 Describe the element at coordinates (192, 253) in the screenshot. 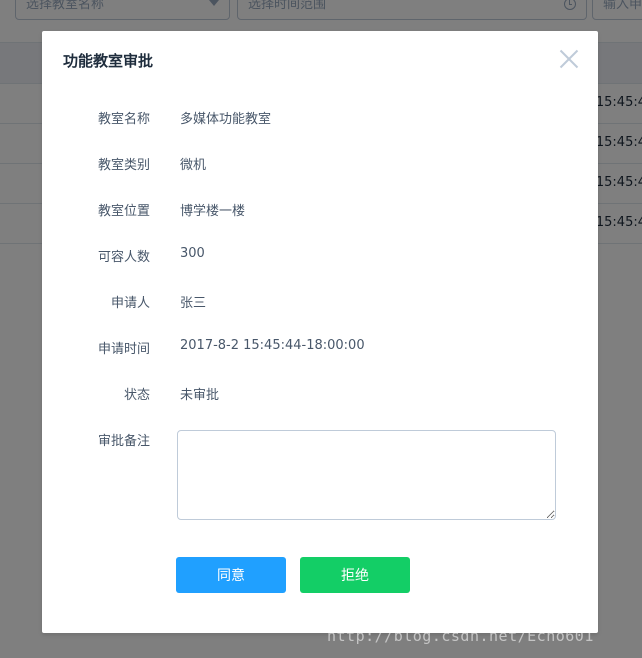

I see `field-value: 300` at that location.